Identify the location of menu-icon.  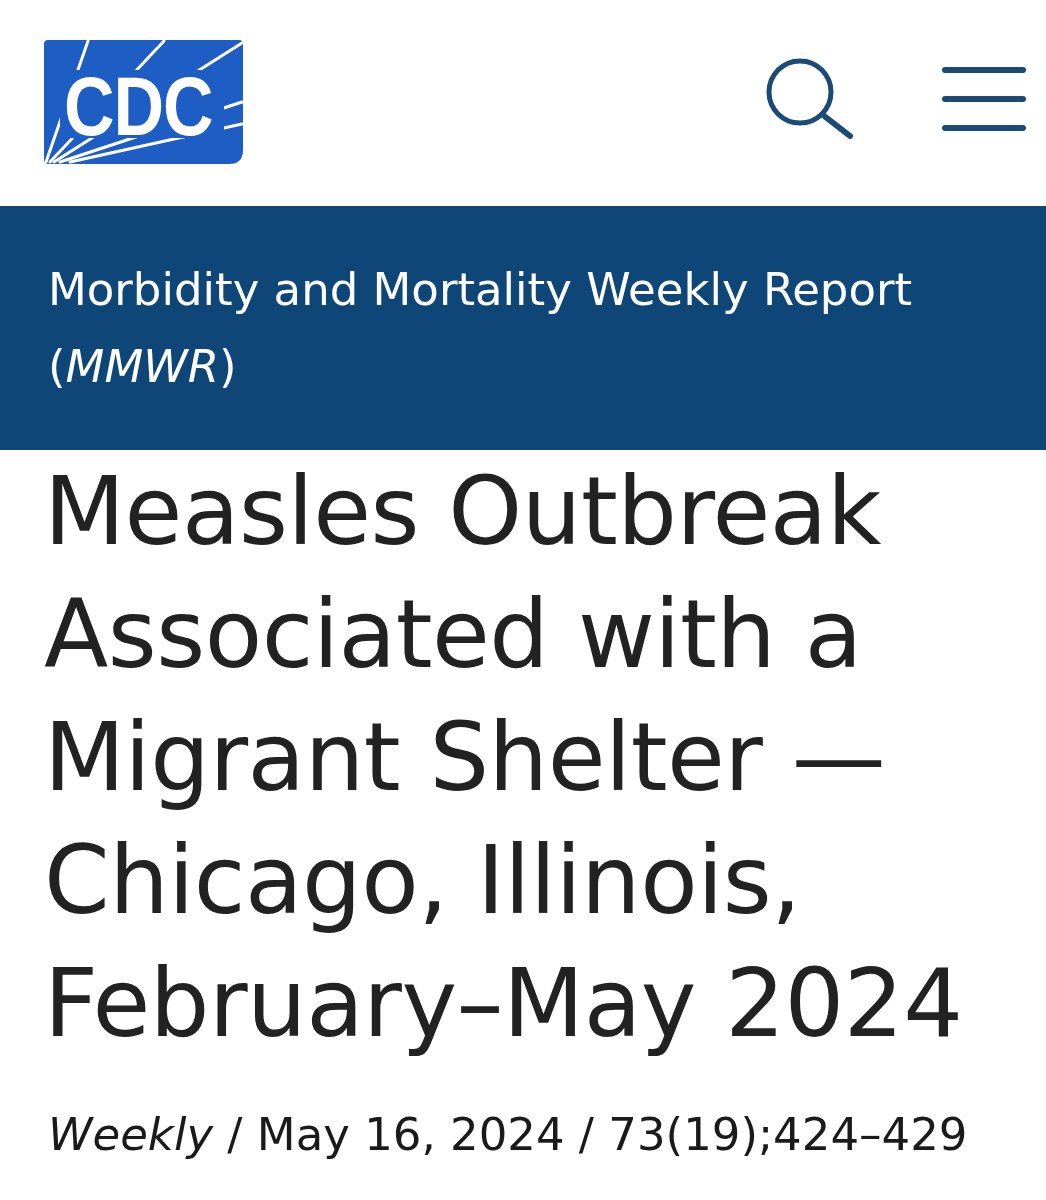
(984, 99).